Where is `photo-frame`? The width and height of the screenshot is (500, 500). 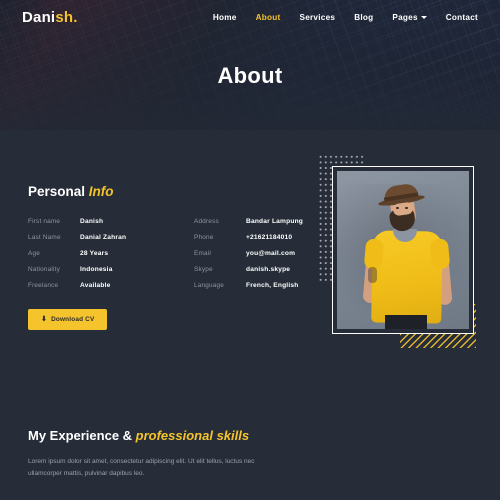 photo-frame is located at coordinates (403, 250).